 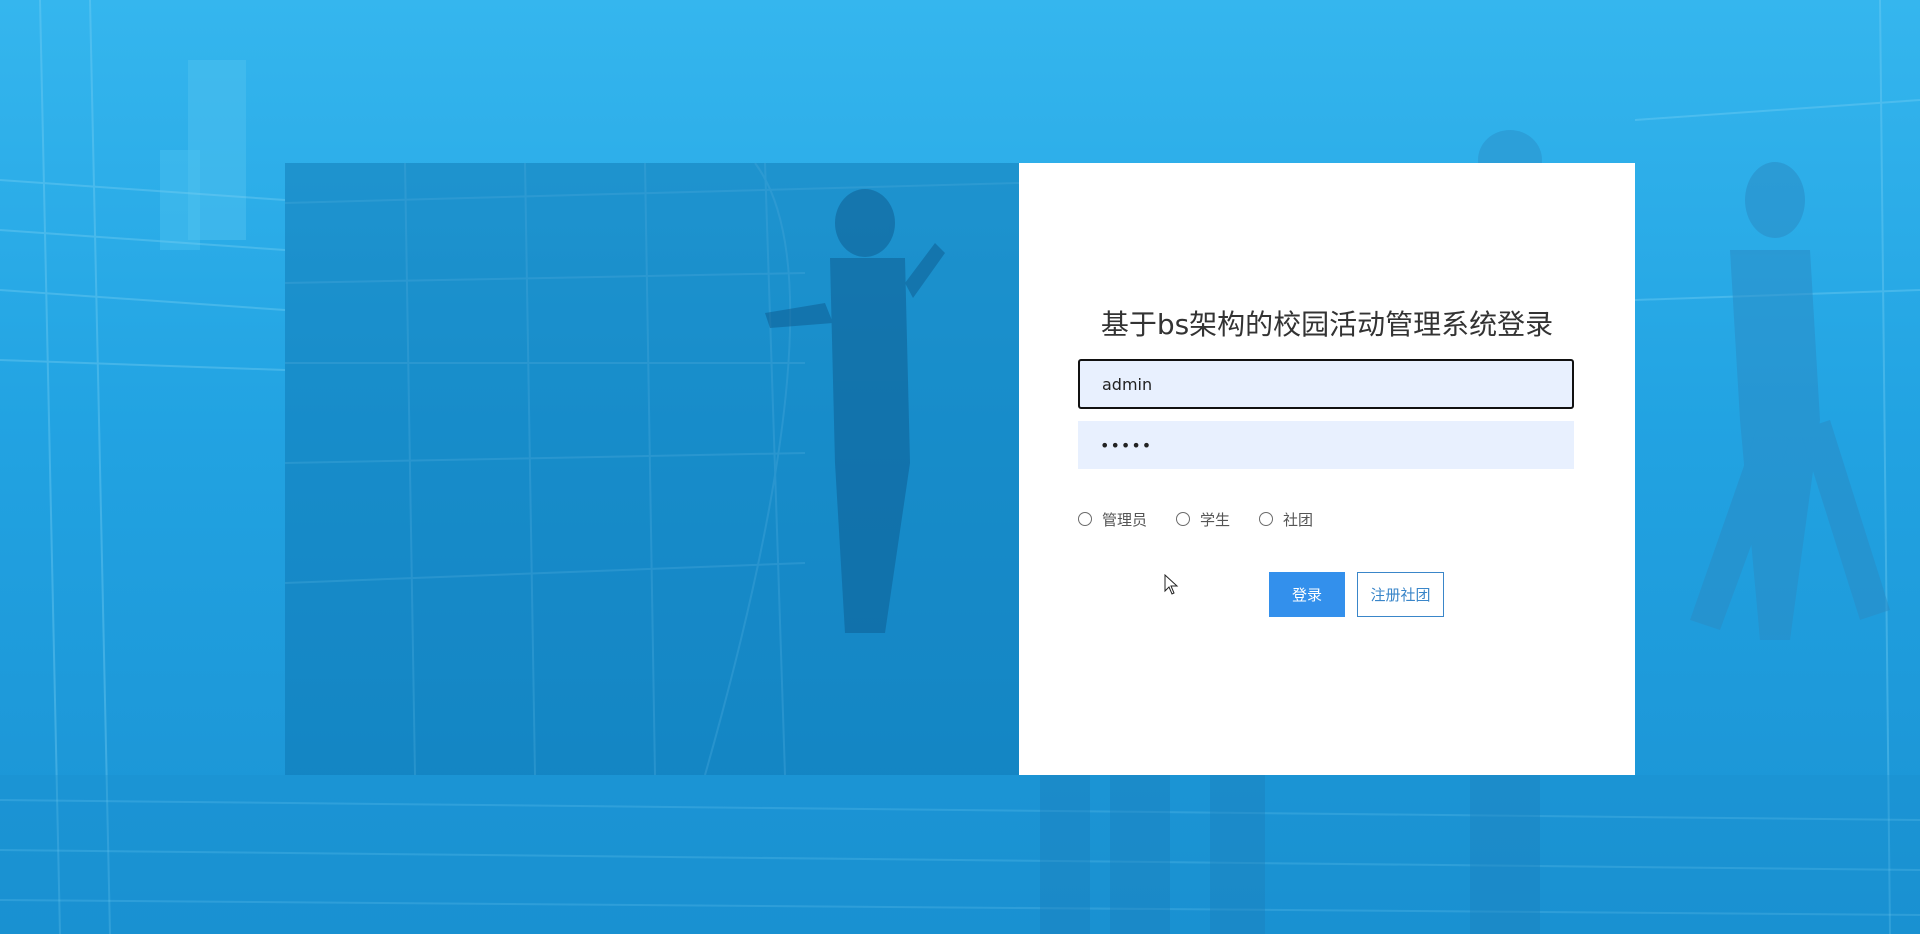 I want to click on page-title: 基于bs架构的校园活动管理系统登录, so click(x=1327, y=324).